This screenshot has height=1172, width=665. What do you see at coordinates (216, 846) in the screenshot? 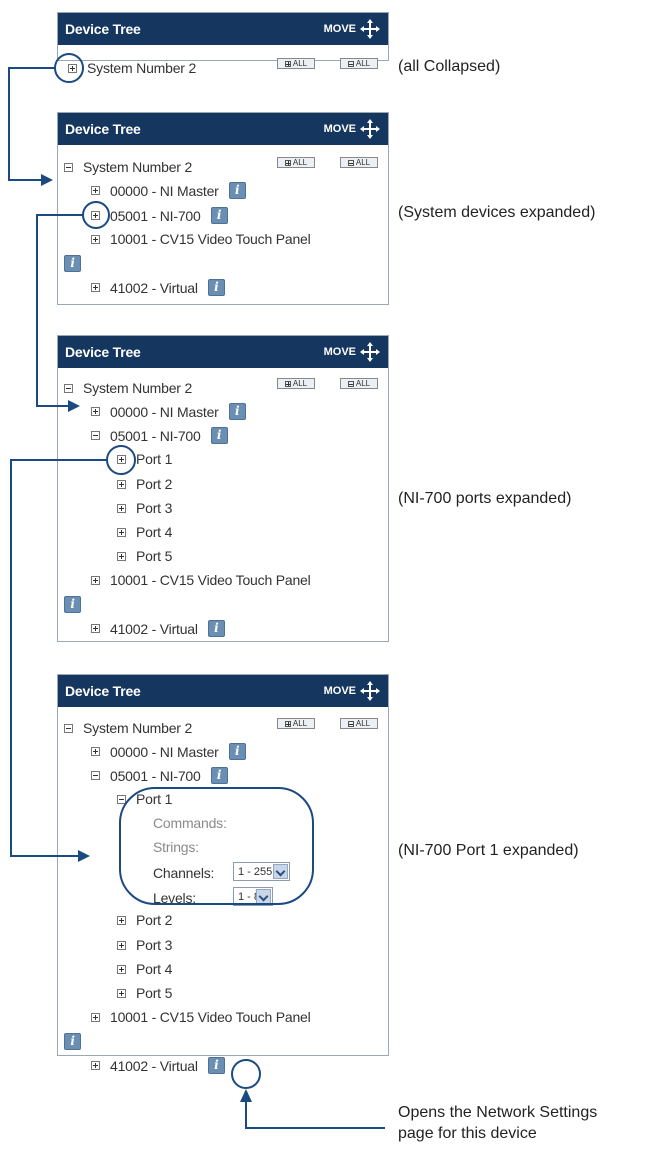
I see `highlight-callout` at bounding box center [216, 846].